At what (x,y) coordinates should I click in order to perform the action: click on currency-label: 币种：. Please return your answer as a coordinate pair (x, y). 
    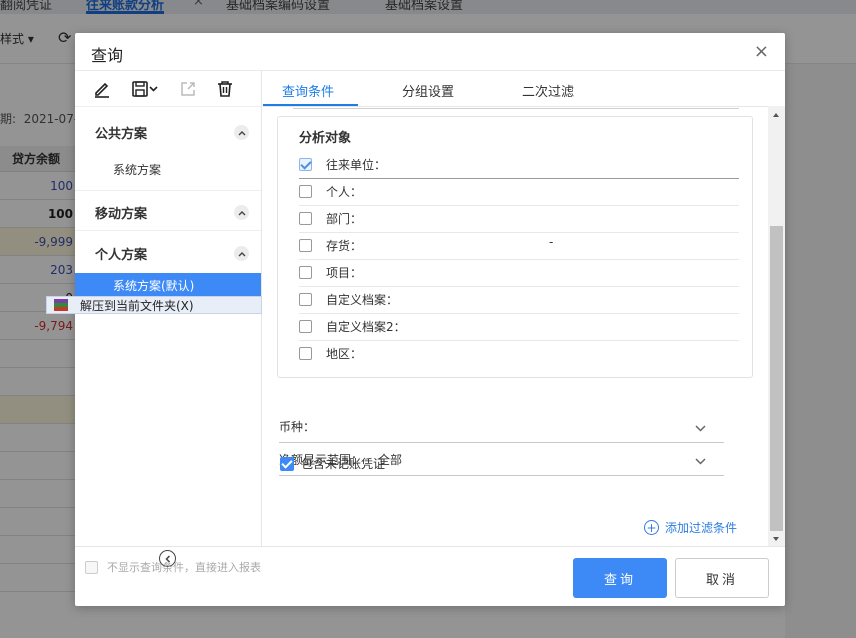
    Looking at the image, I should click on (297, 427).